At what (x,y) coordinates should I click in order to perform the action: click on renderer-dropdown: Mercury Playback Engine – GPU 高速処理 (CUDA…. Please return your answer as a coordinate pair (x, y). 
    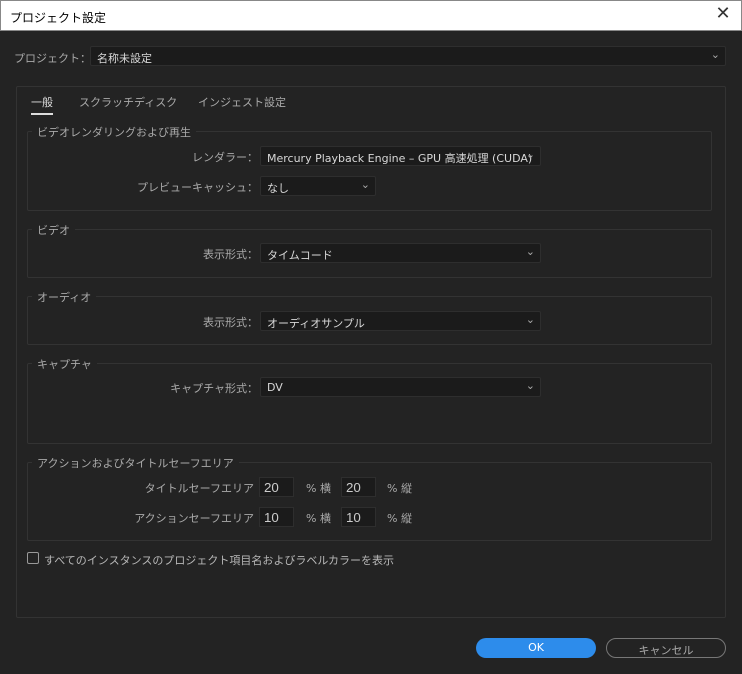
    Looking at the image, I should click on (400, 156).